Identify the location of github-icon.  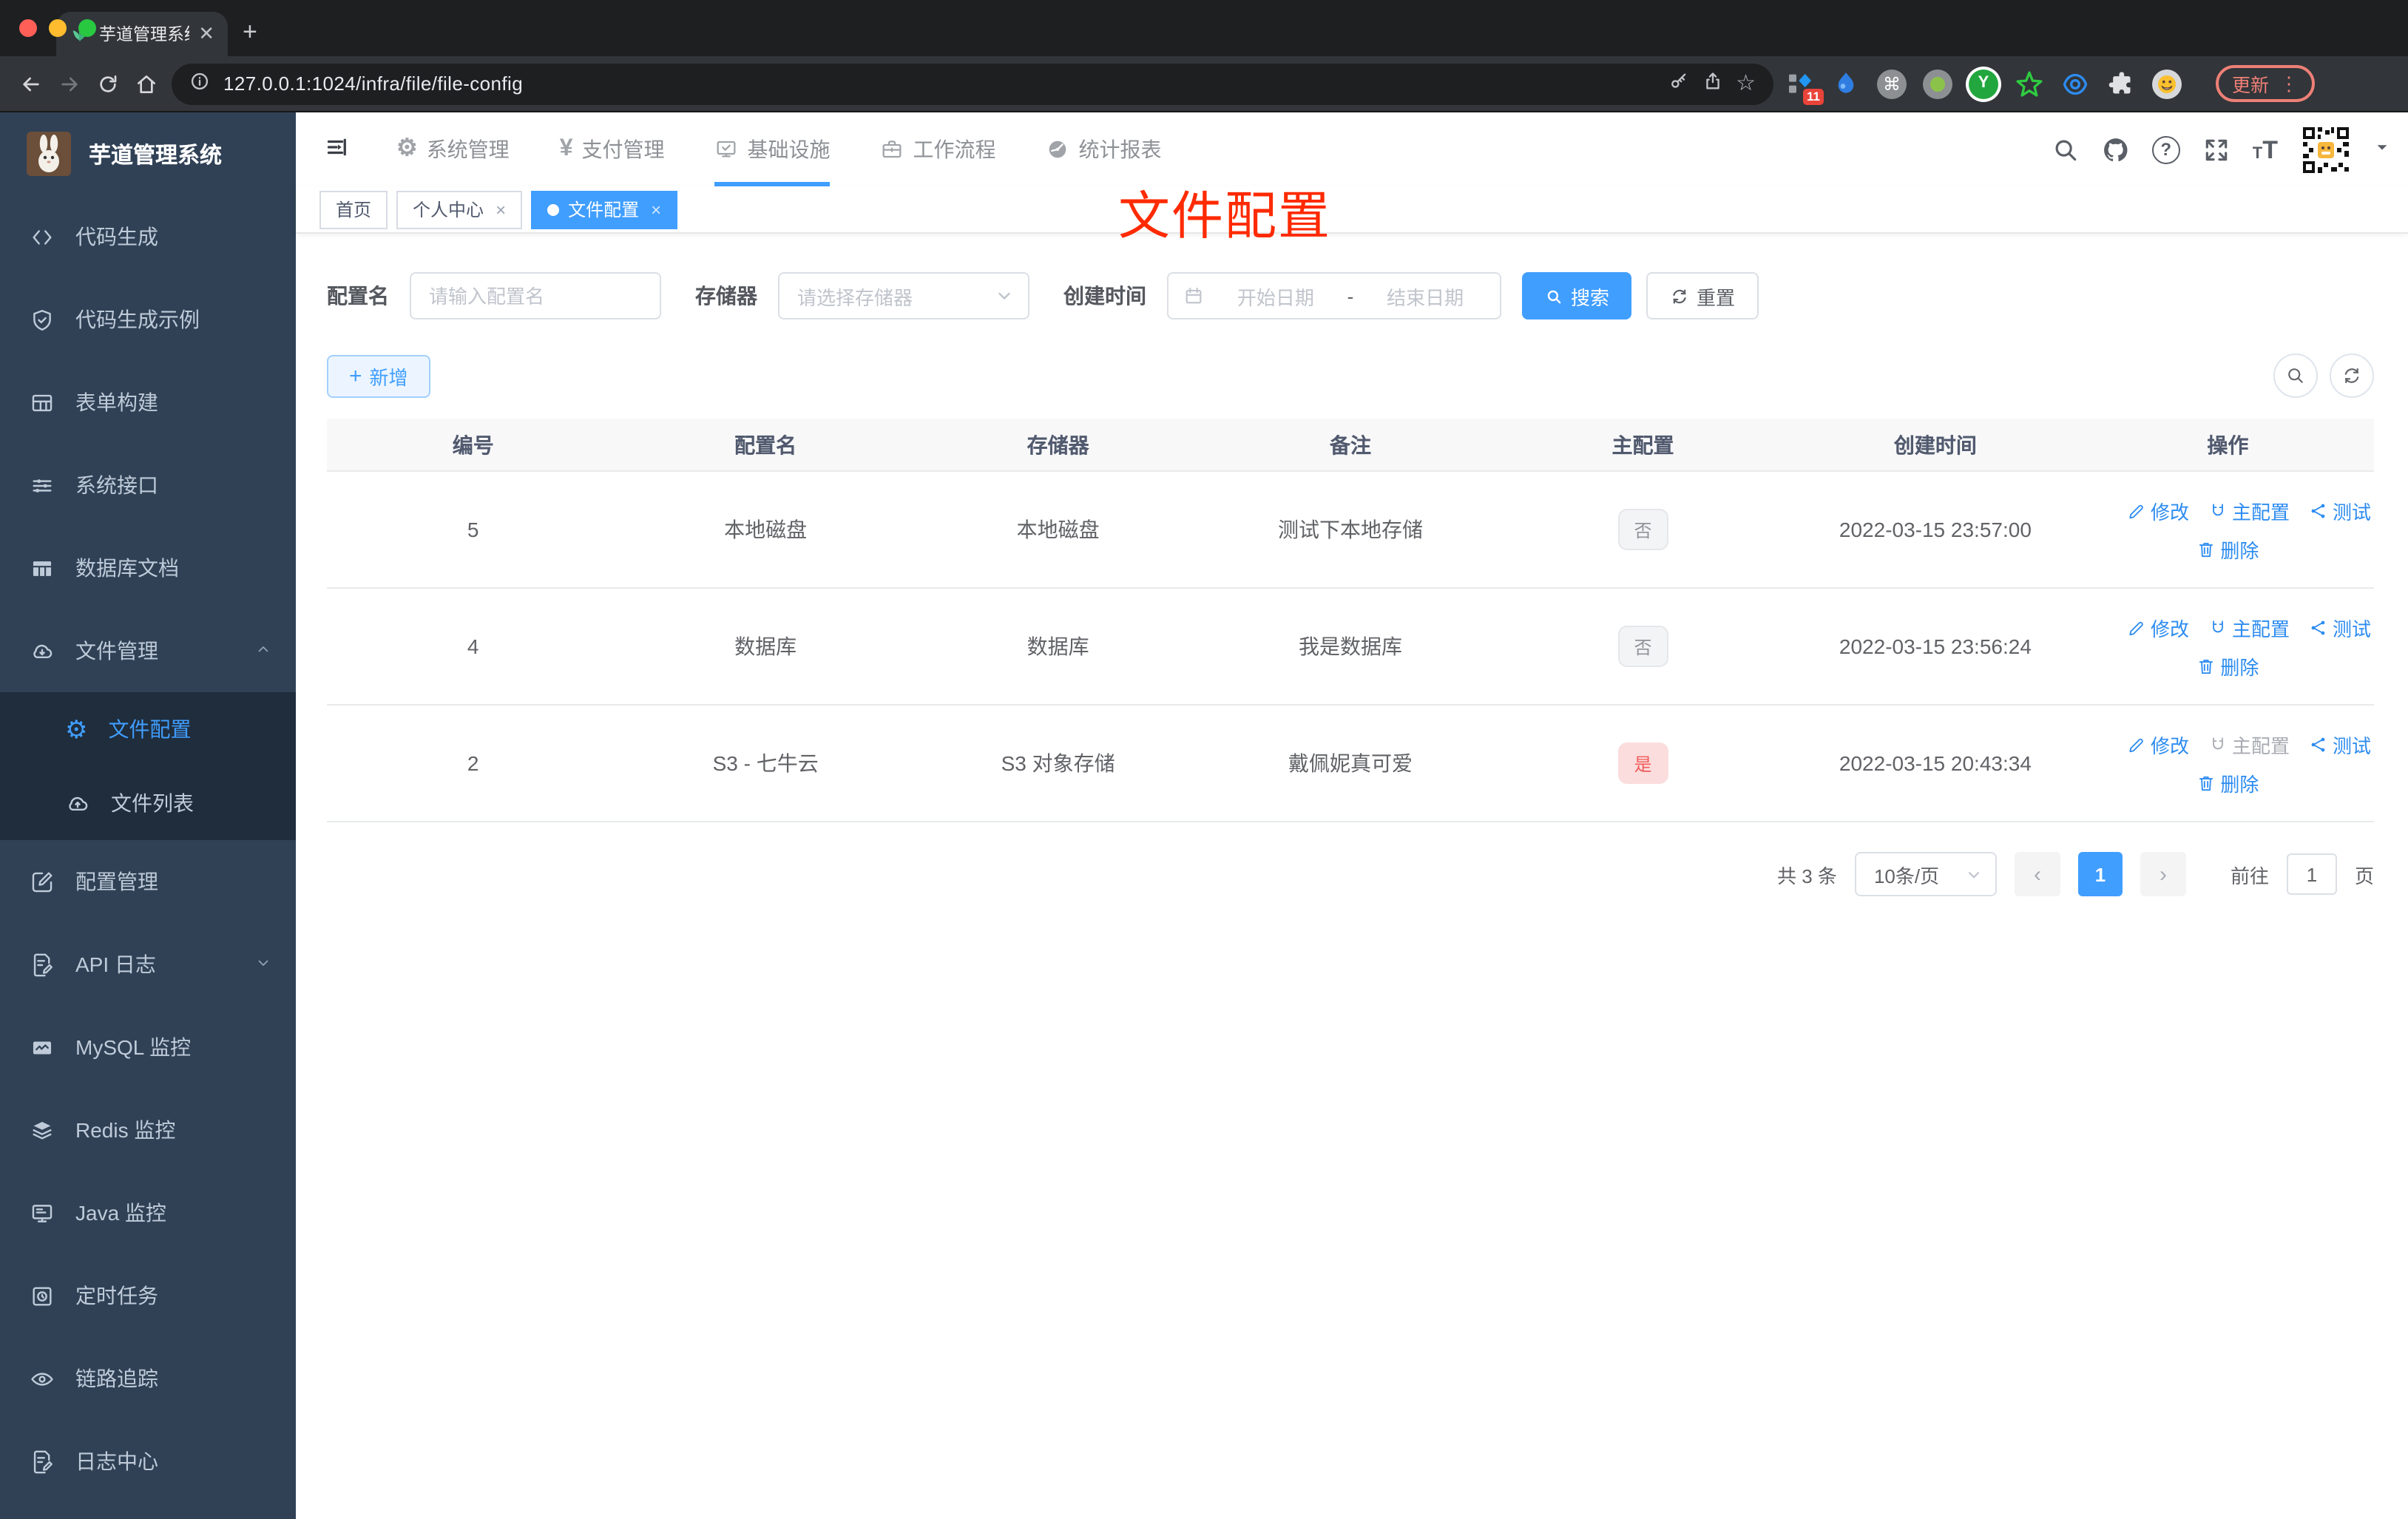
(2116, 149).